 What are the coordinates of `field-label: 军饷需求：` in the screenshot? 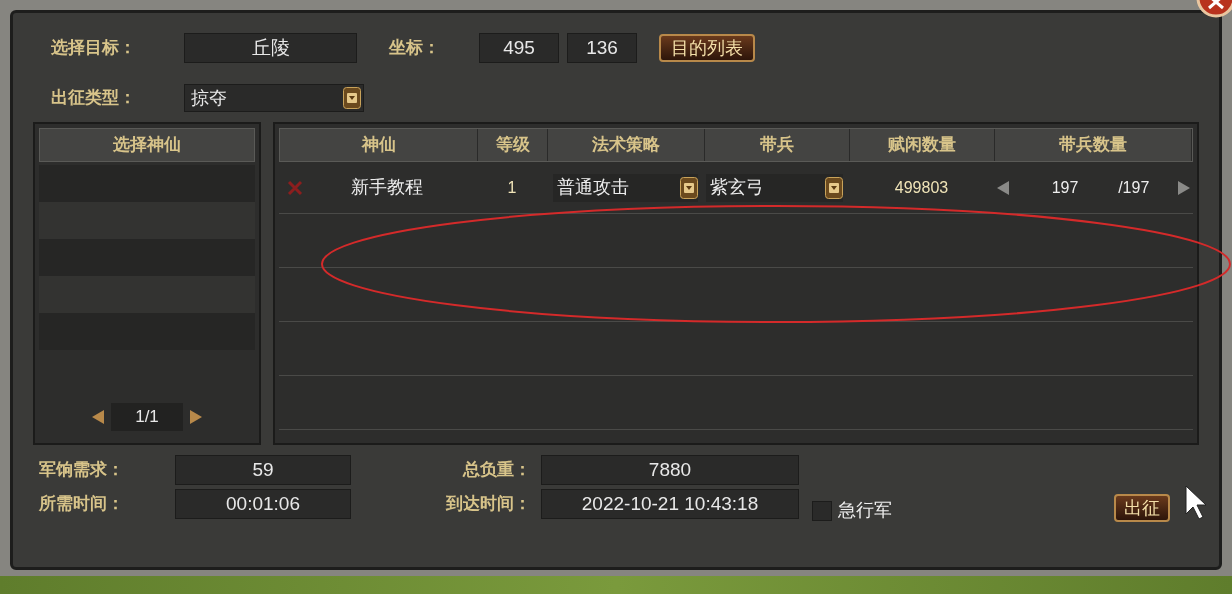 It's located at (82, 470).